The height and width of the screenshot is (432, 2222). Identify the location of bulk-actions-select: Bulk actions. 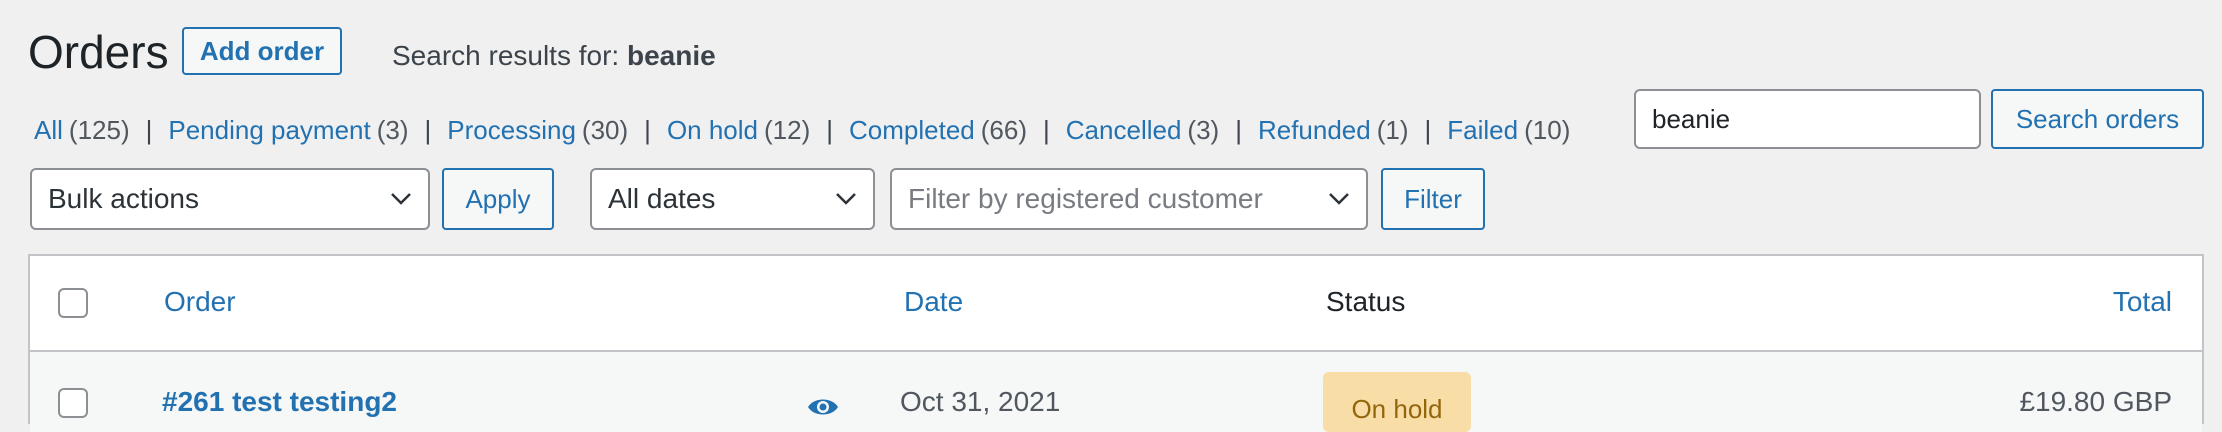
(230, 199).